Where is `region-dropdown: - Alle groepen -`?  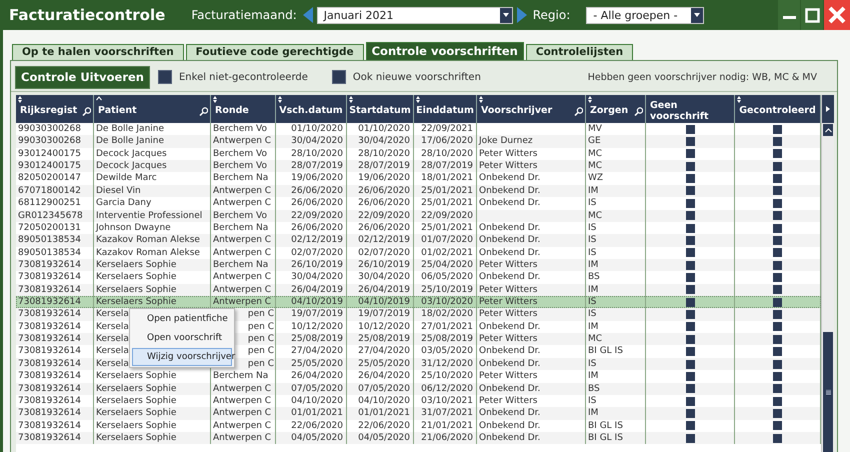
region-dropdown: - Alle groepen - is located at coordinates (645, 15).